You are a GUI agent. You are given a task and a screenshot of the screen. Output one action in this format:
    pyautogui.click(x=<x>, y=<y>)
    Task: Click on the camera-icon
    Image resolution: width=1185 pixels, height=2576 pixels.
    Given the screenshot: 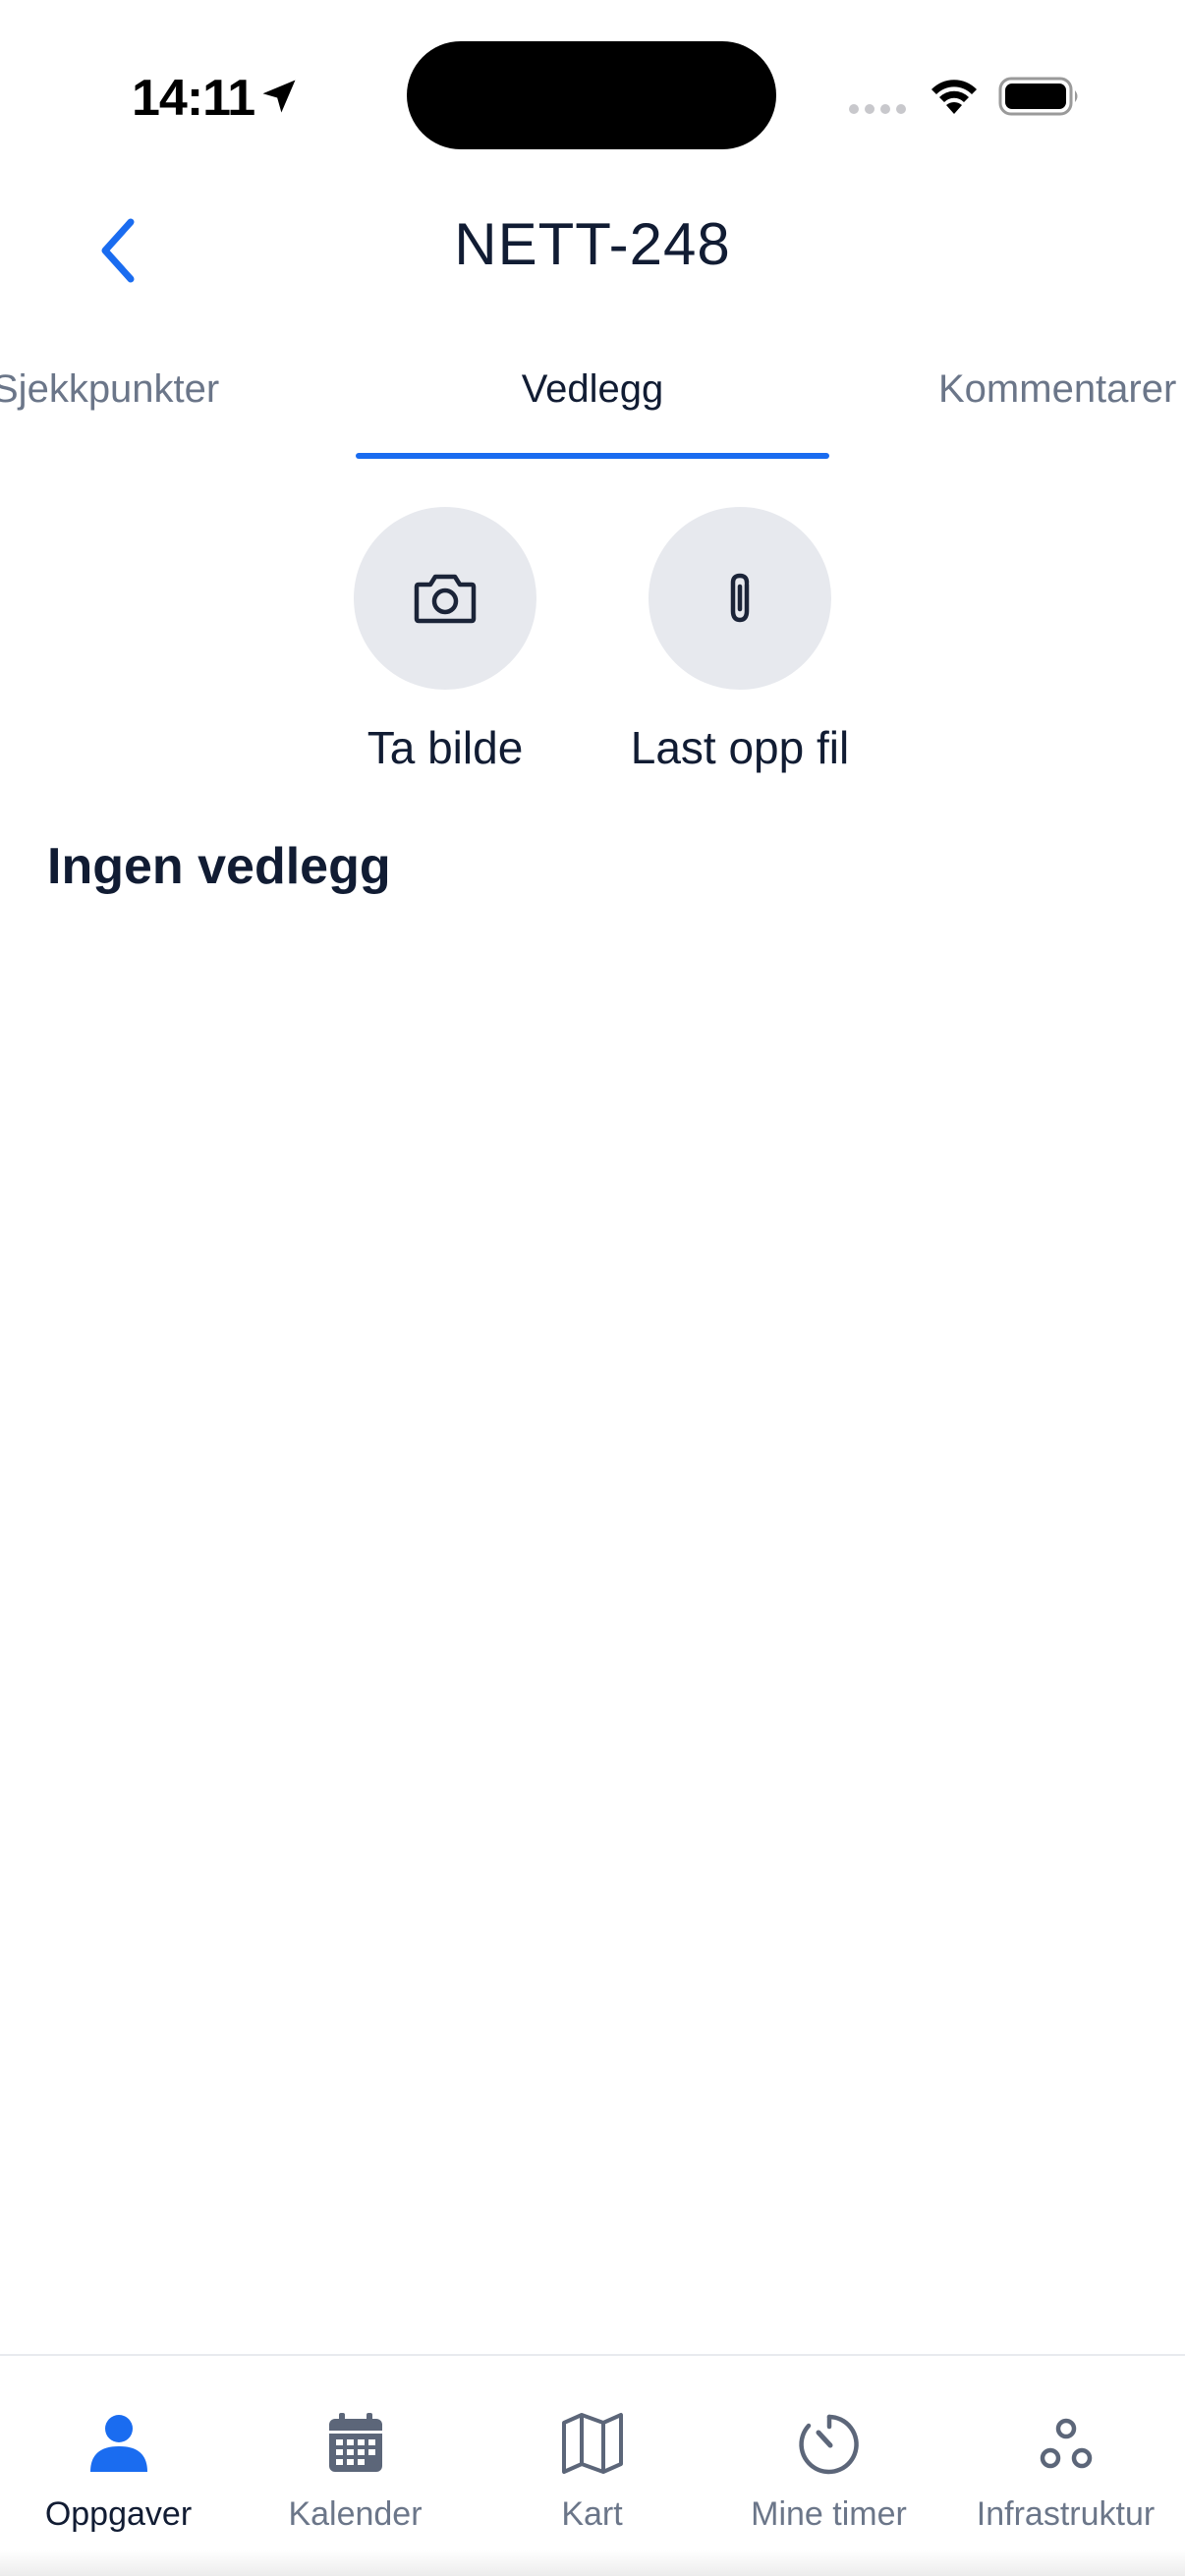 What is the action you would take?
    pyautogui.click(x=446, y=599)
    